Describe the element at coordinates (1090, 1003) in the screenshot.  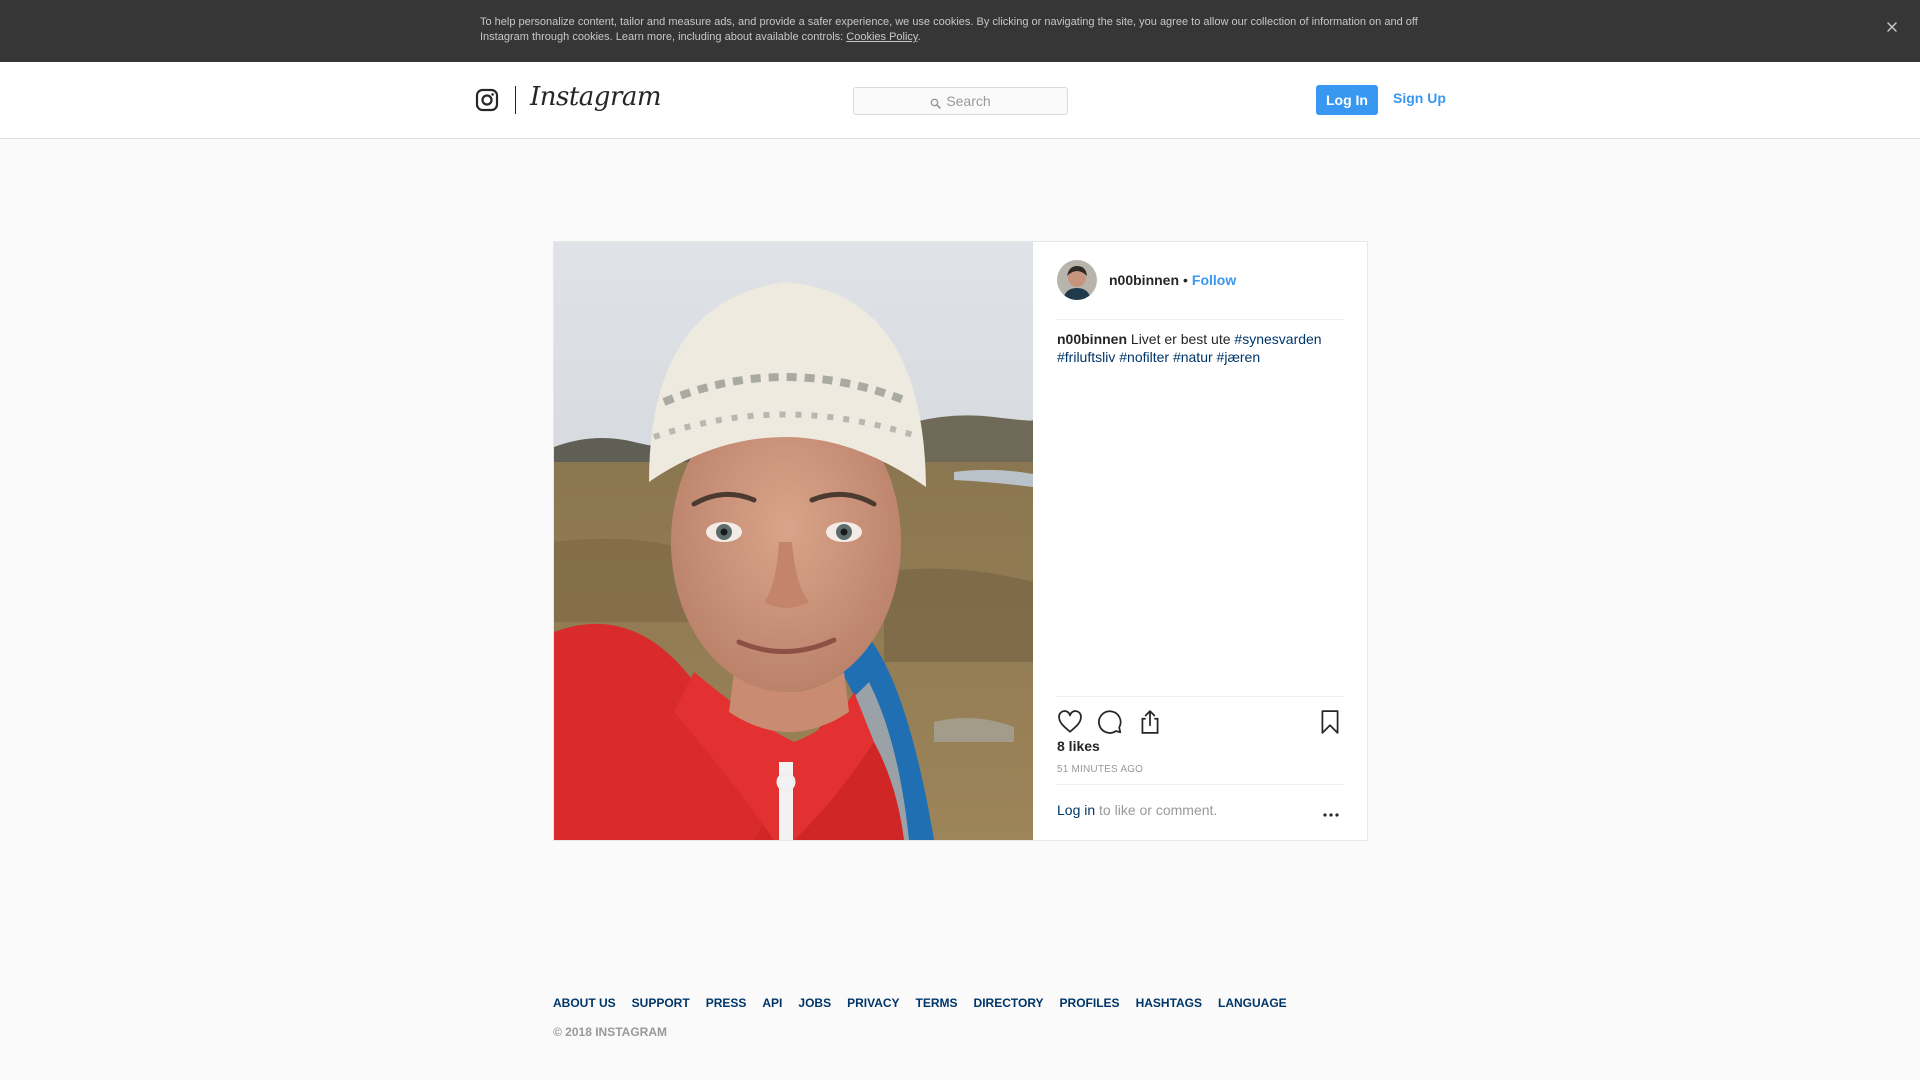
I see `footer-link-profiles: PROFILES` at that location.